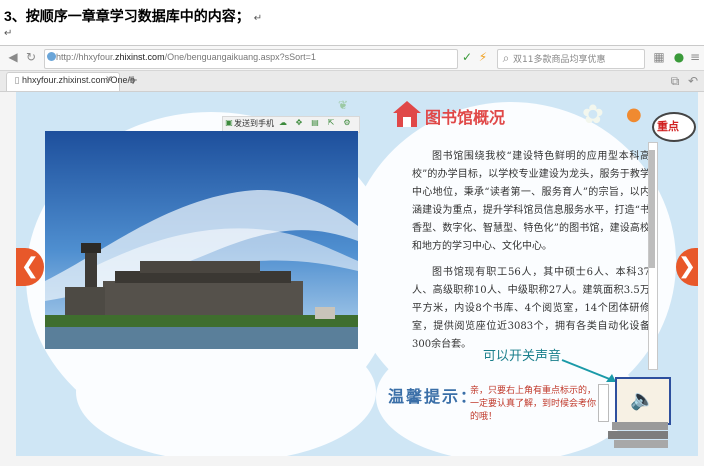 The image size is (704, 468). What do you see at coordinates (638, 435) in the screenshot?
I see `books-icon` at bounding box center [638, 435].